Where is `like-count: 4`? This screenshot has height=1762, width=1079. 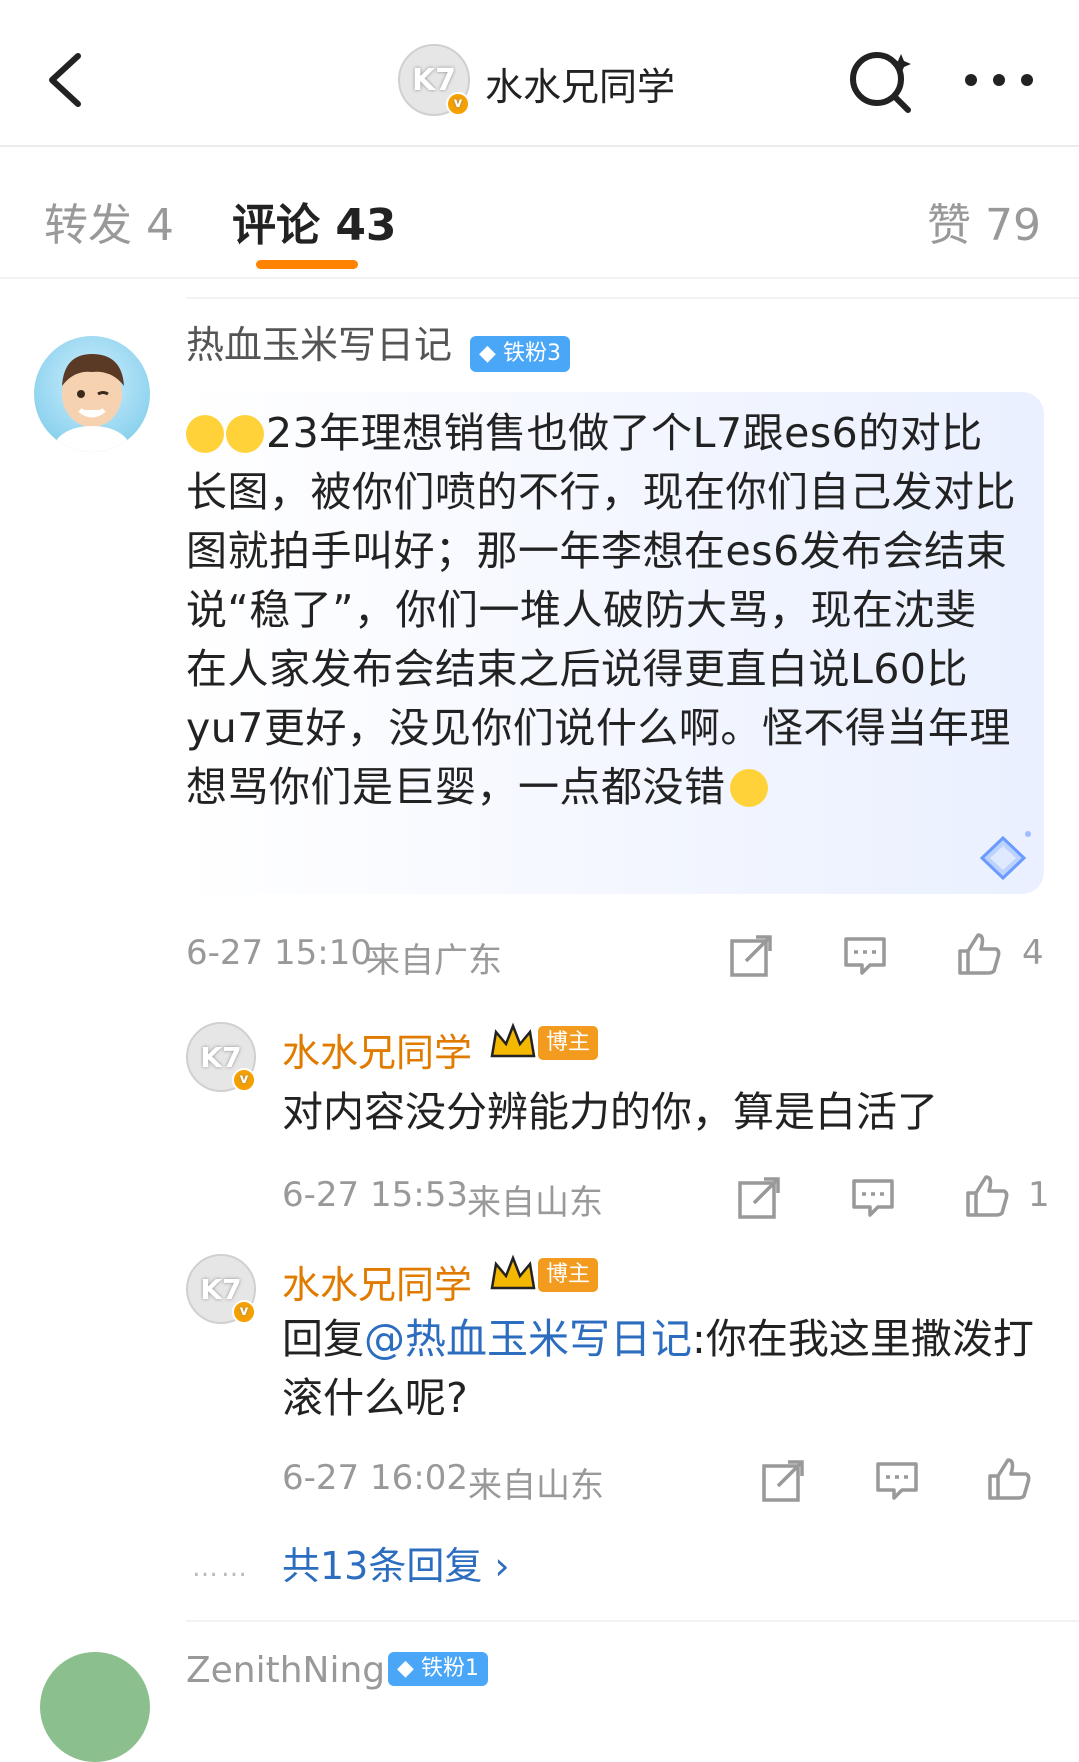
like-count: 4 is located at coordinates (1033, 953).